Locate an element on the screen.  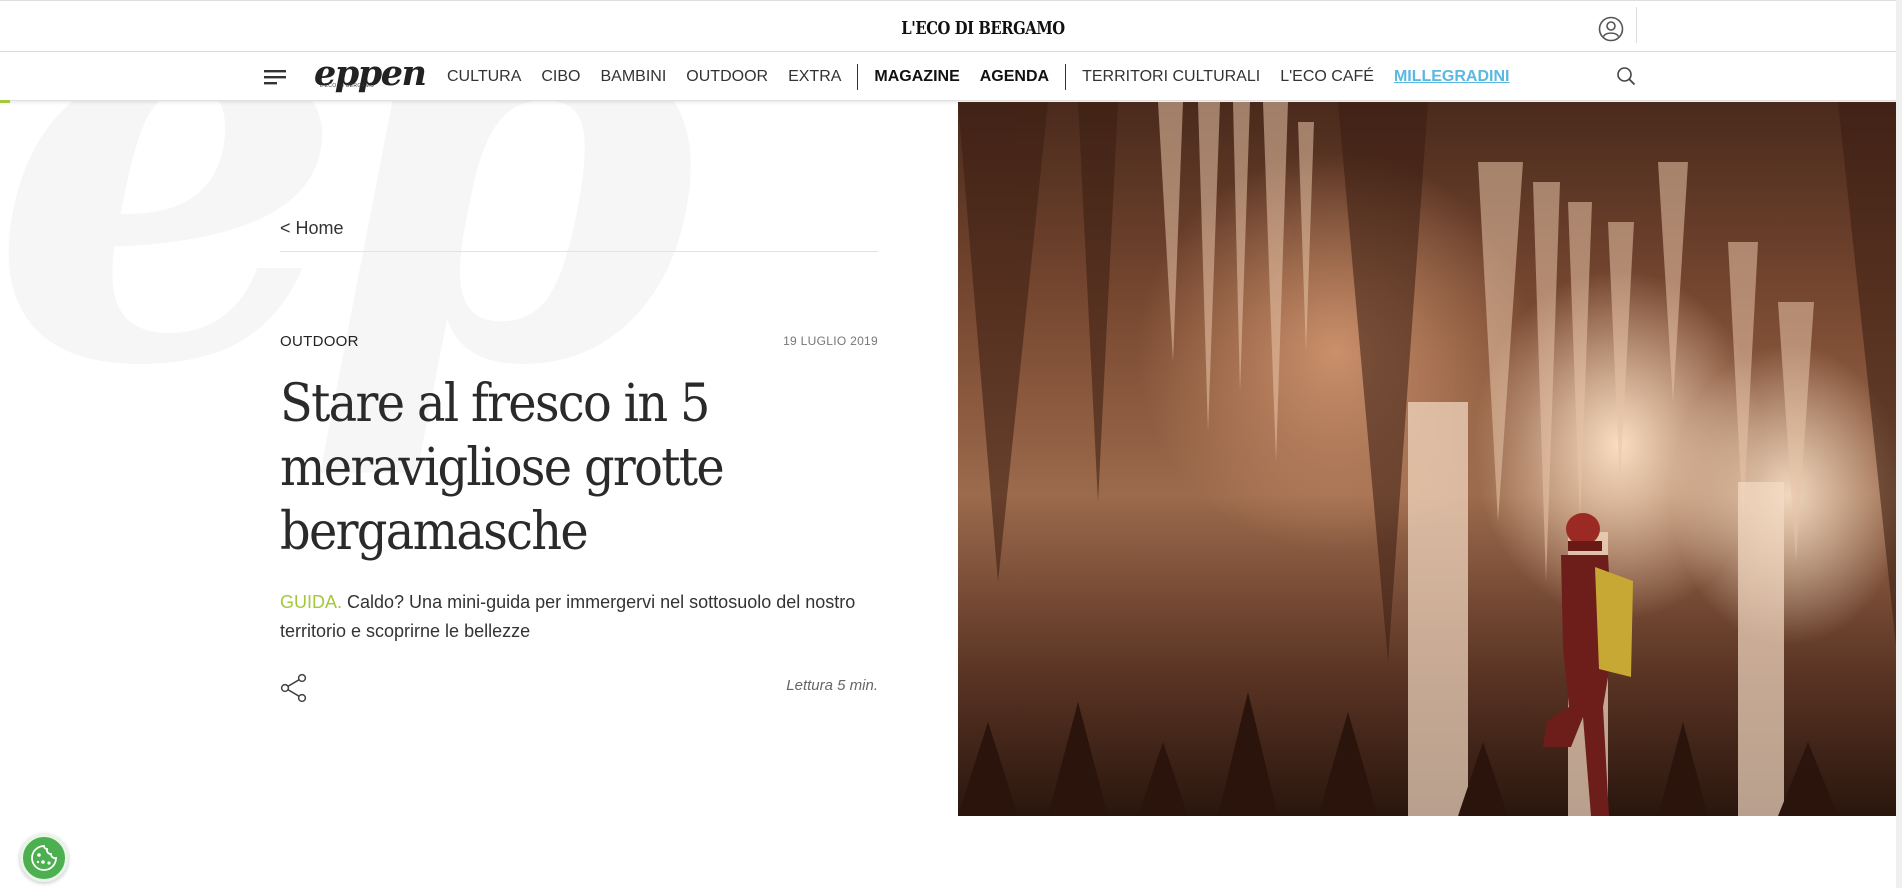
nav-item-territori-culturali: TERRITORI CULTURALI is located at coordinates (1171, 77).